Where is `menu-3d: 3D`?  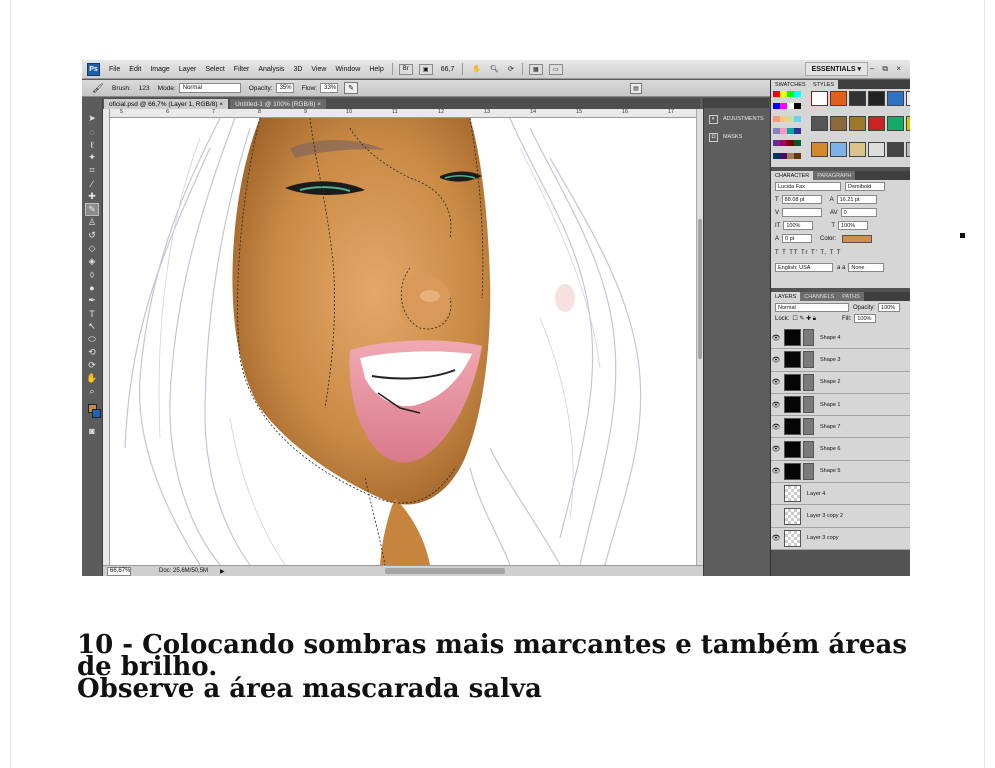 menu-3d: 3D is located at coordinates (297, 69).